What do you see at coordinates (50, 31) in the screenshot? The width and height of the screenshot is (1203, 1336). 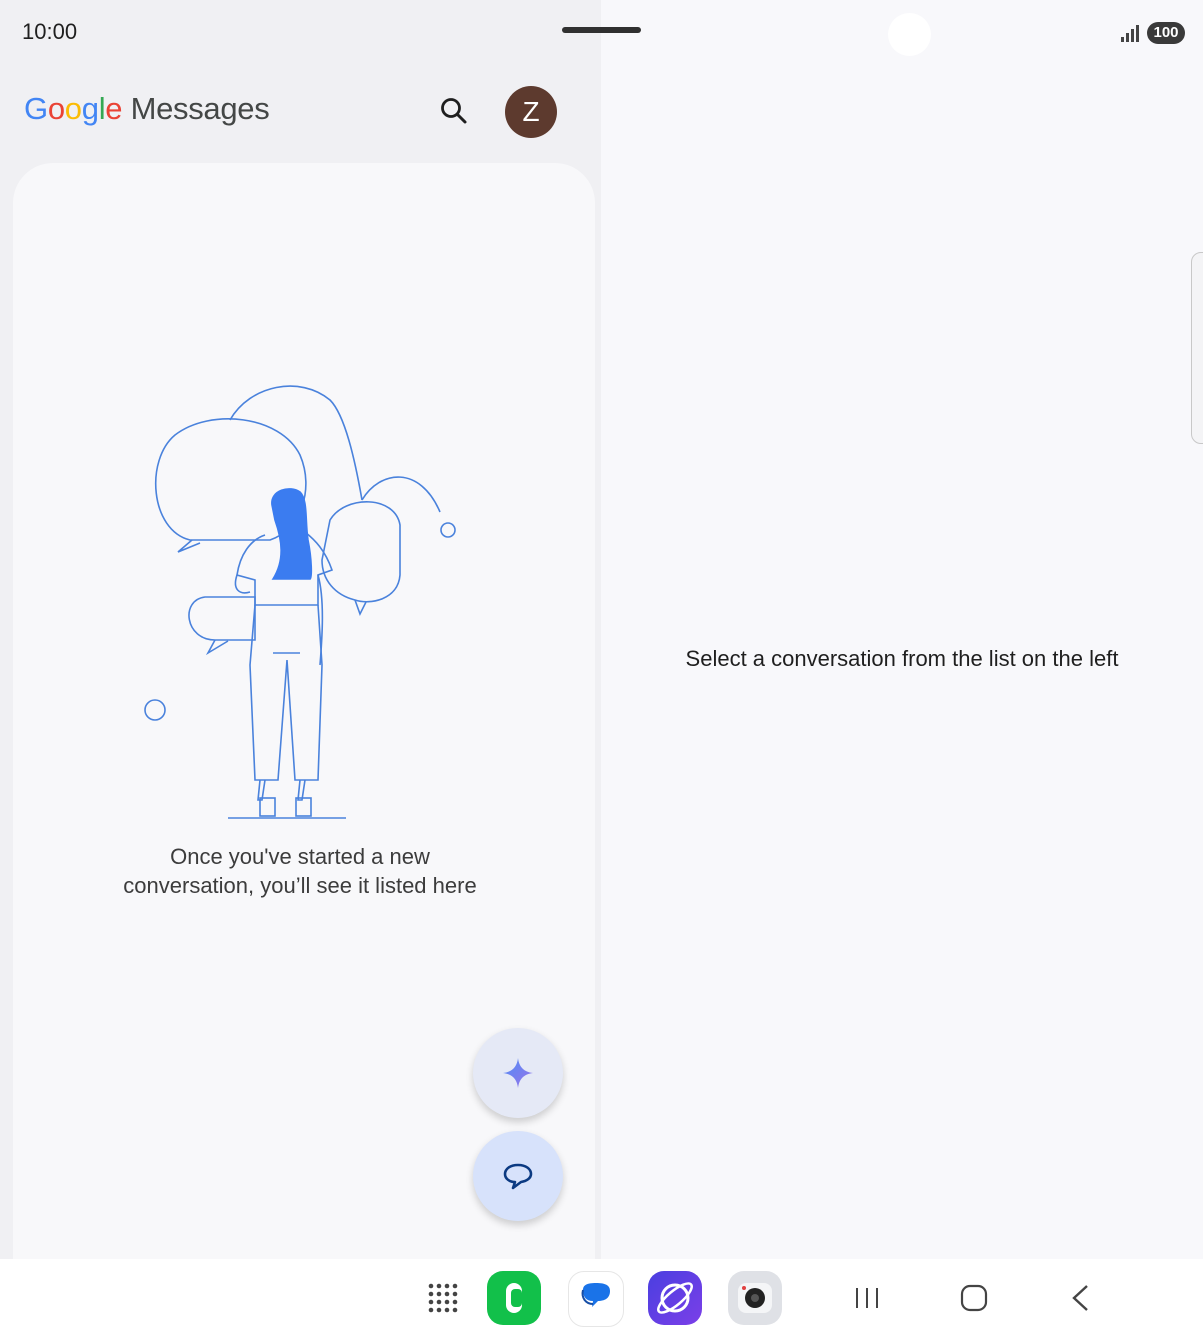 I see `status-time: 10:00` at bounding box center [50, 31].